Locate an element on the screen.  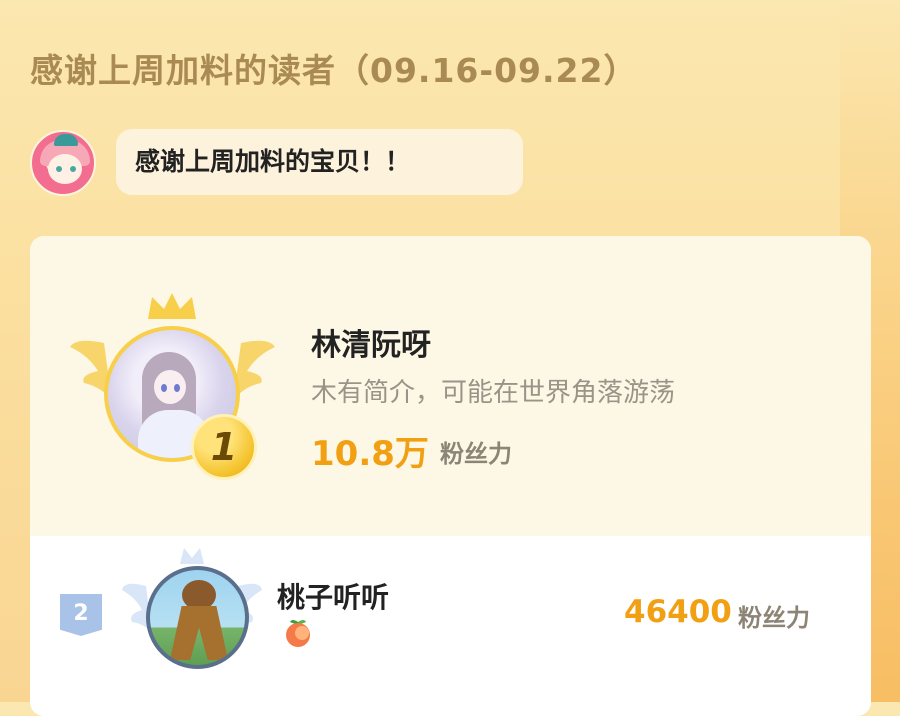
author-avatar is located at coordinates (63, 163).